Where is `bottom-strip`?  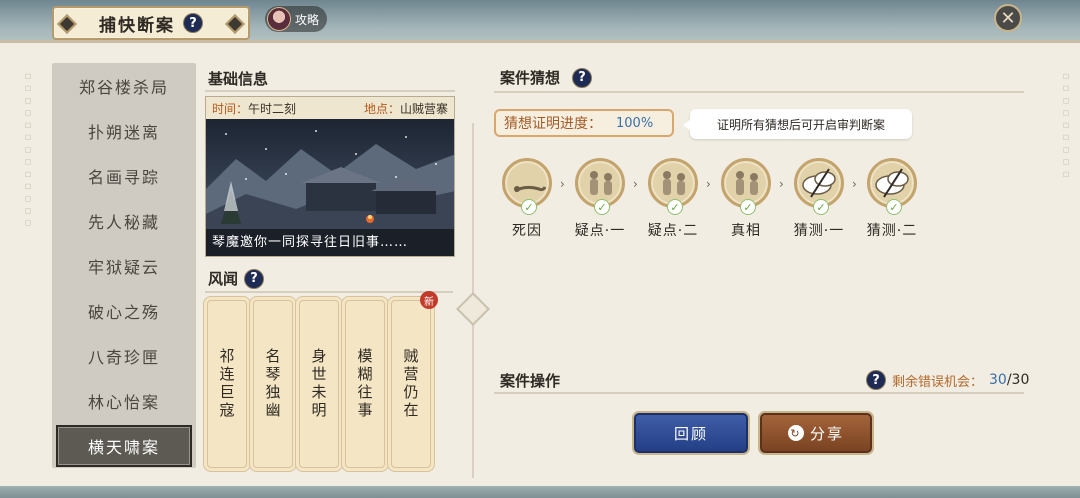 bottom-strip is located at coordinates (540, 492).